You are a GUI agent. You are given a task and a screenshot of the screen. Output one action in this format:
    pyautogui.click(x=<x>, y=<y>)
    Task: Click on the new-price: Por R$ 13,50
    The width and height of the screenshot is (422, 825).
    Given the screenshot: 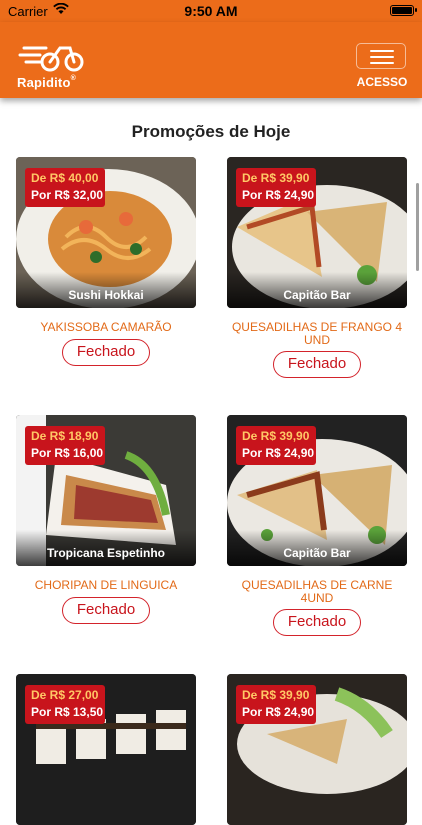 What is the action you would take?
    pyautogui.click(x=67, y=712)
    